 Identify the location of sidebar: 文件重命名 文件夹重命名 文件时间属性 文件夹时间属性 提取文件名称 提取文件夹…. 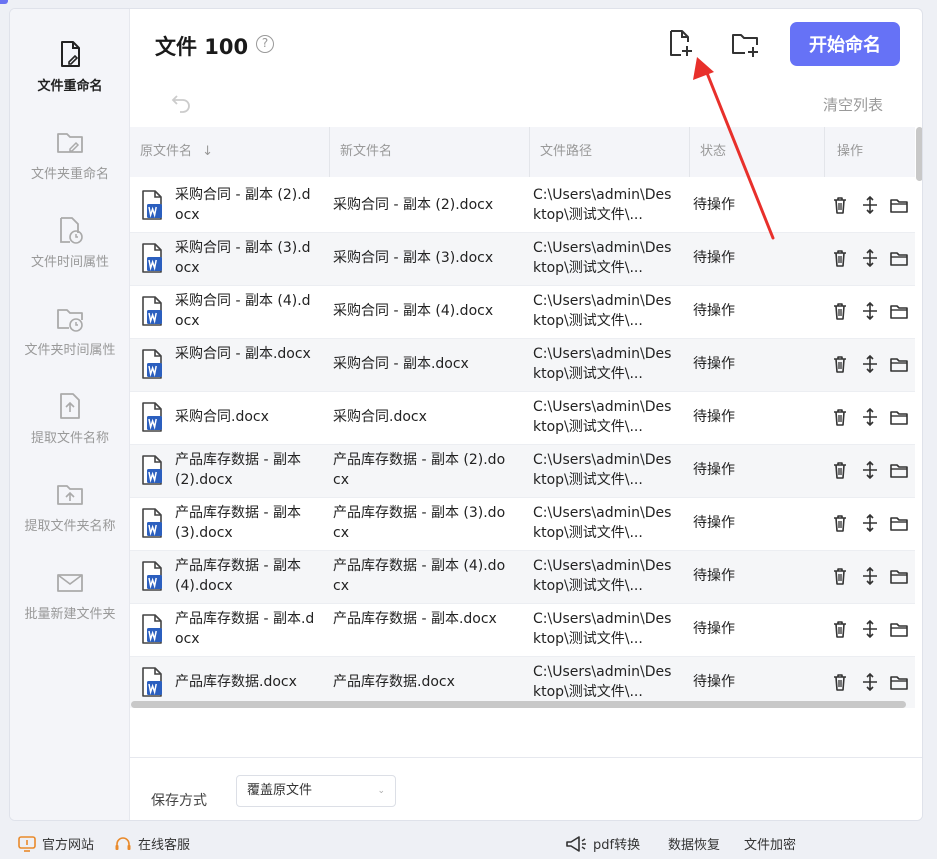
(70, 414).